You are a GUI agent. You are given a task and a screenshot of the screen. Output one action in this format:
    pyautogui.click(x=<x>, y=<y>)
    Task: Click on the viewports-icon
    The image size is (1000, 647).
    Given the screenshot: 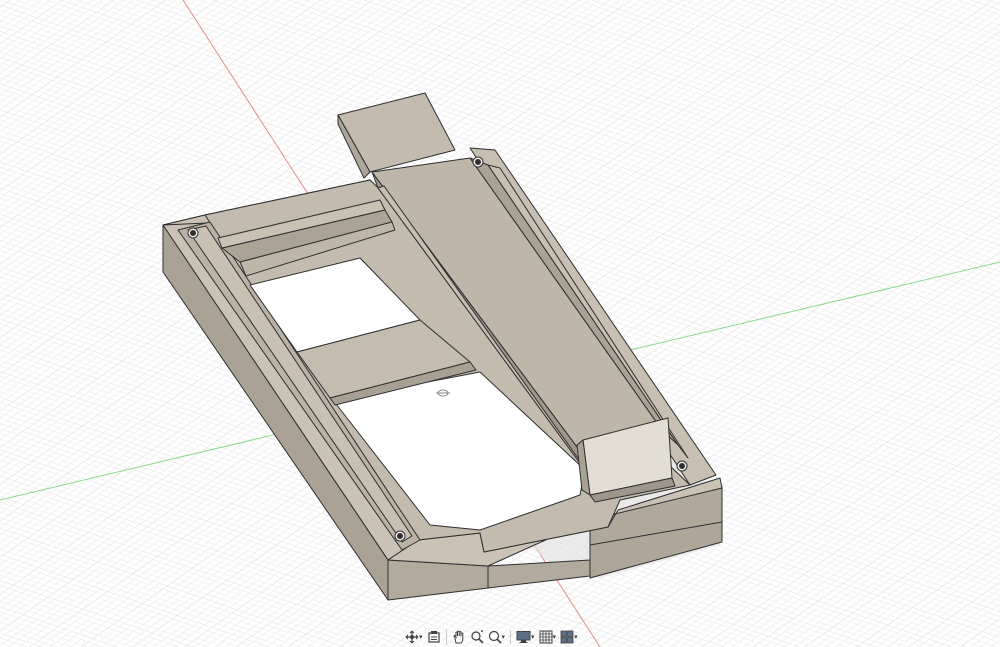 What is the action you would take?
    pyautogui.click(x=567, y=637)
    